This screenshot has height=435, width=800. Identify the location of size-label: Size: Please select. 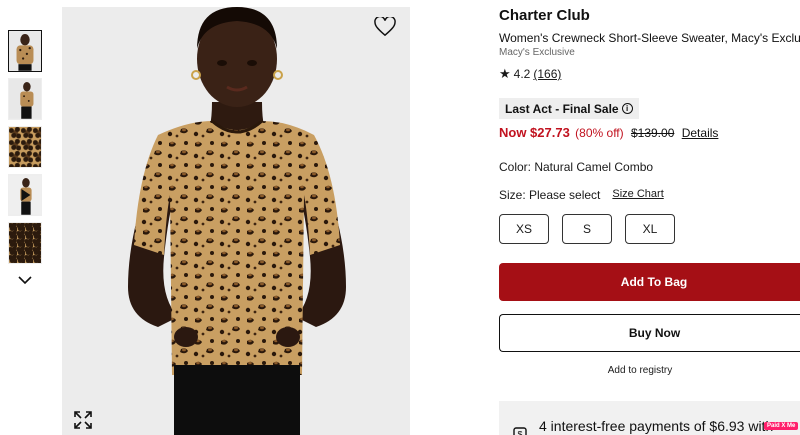
(550, 195).